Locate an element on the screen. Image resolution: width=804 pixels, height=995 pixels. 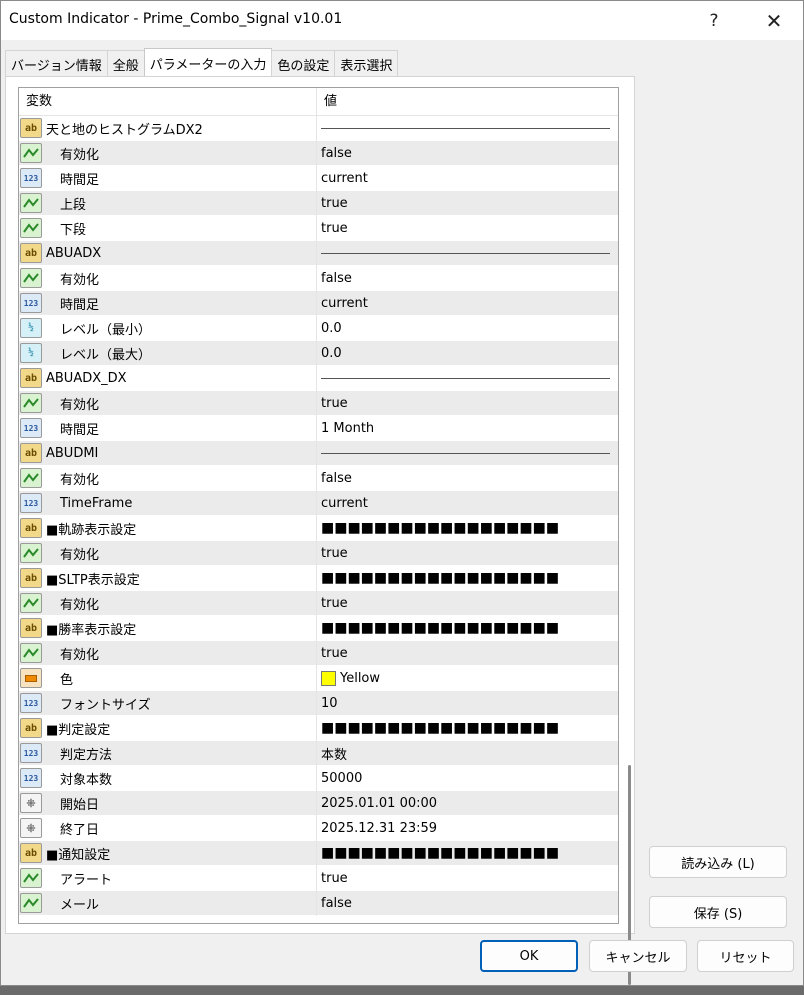
table-row: 123 TimeFrame current is located at coordinates (318, 503).